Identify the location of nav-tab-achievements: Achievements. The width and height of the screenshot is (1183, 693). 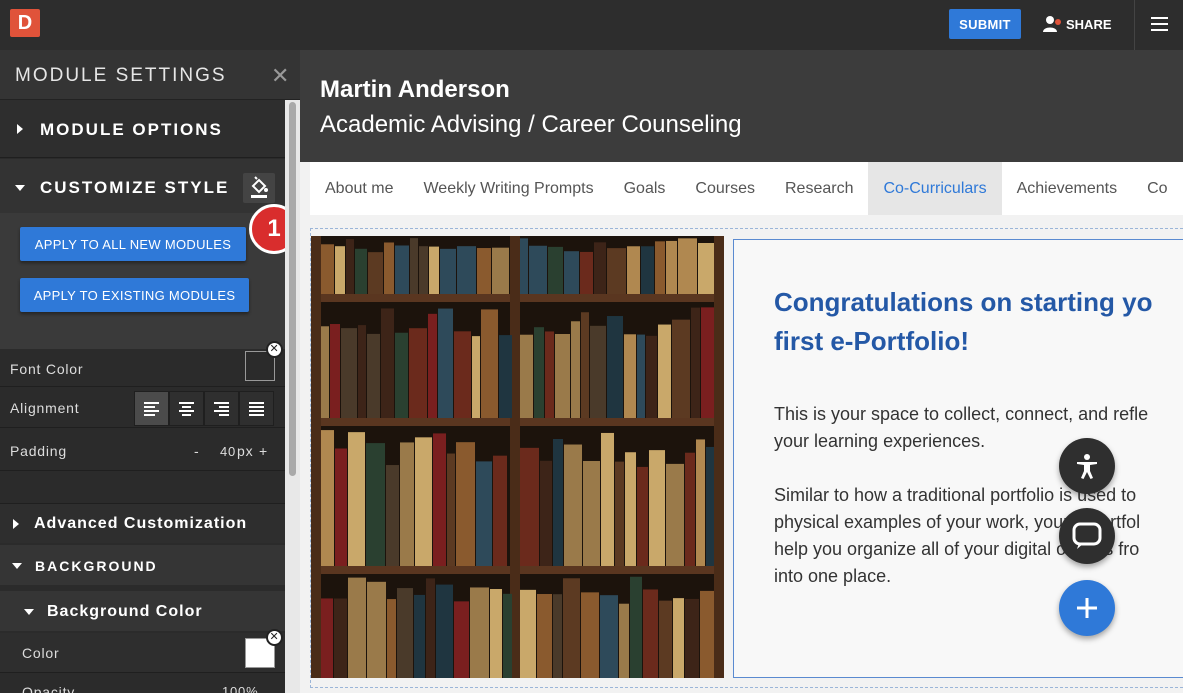
(1067, 188).